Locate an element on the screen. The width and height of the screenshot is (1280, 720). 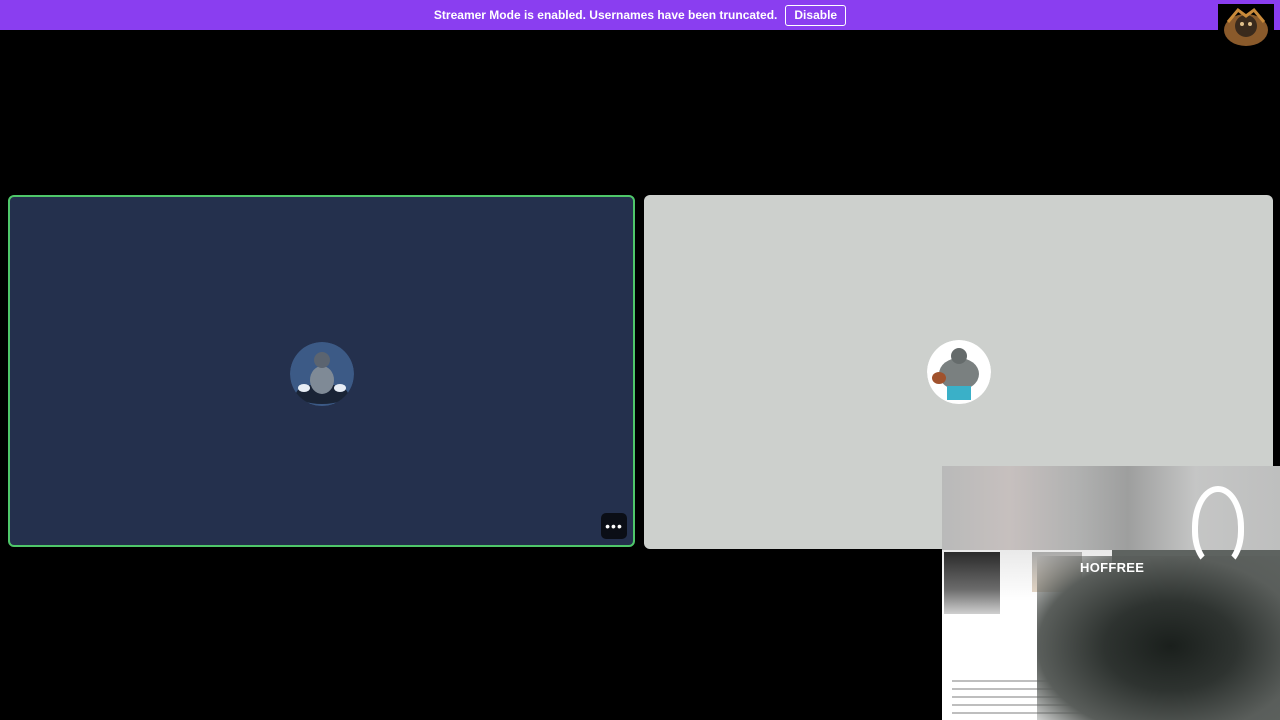
webcam-overlay-label: HOFFREE is located at coordinates (1112, 567).